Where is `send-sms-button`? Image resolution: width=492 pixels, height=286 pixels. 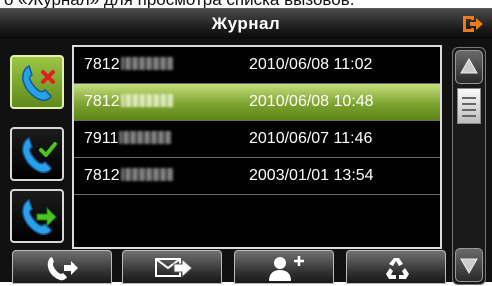 send-sms-button is located at coordinates (172, 267).